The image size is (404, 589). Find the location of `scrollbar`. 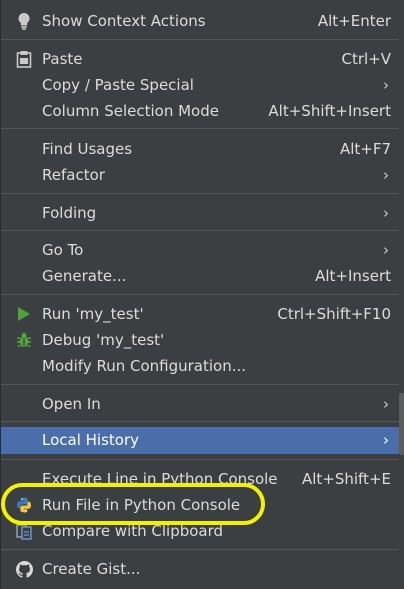

scrollbar is located at coordinates (401, 424).